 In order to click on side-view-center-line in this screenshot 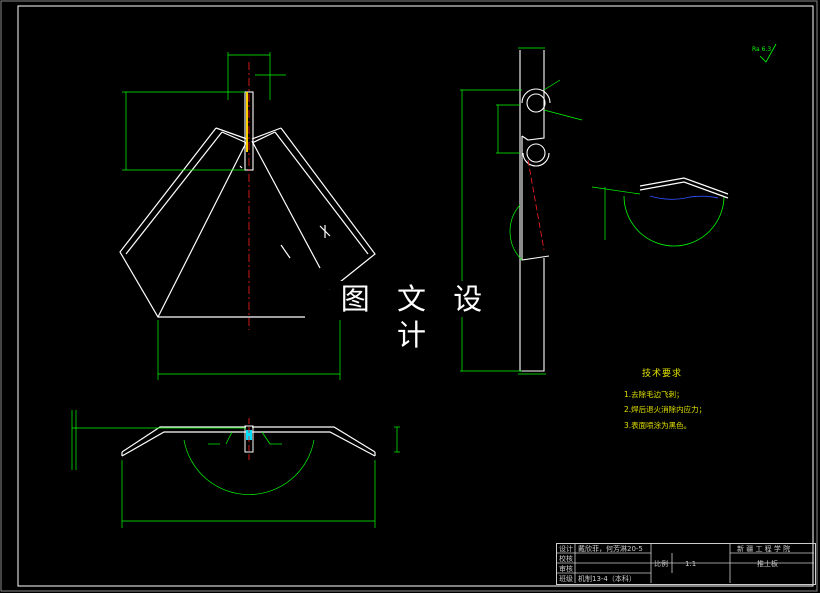, I will do `click(536, 205)`.